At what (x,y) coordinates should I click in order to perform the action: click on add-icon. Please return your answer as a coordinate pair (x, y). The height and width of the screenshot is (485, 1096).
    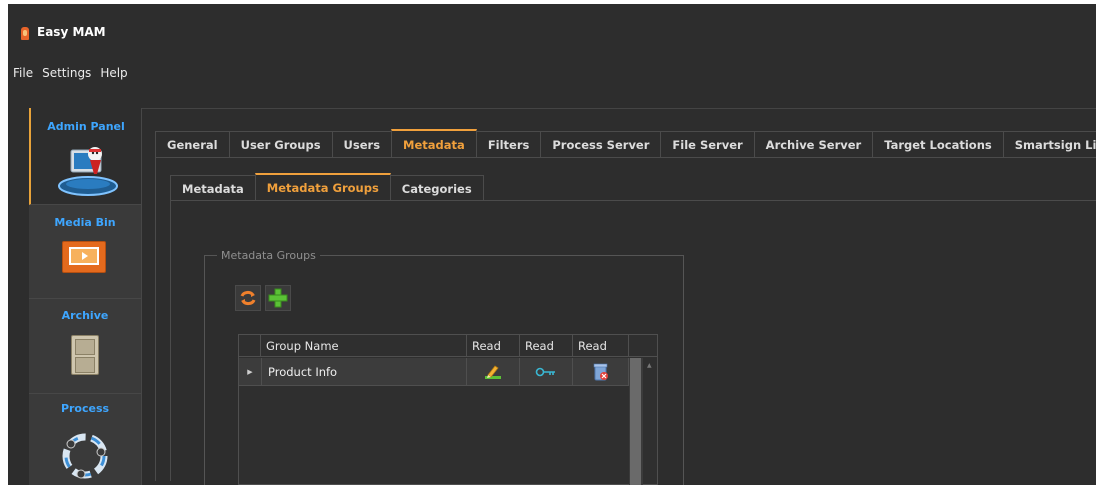
    Looking at the image, I should click on (278, 298).